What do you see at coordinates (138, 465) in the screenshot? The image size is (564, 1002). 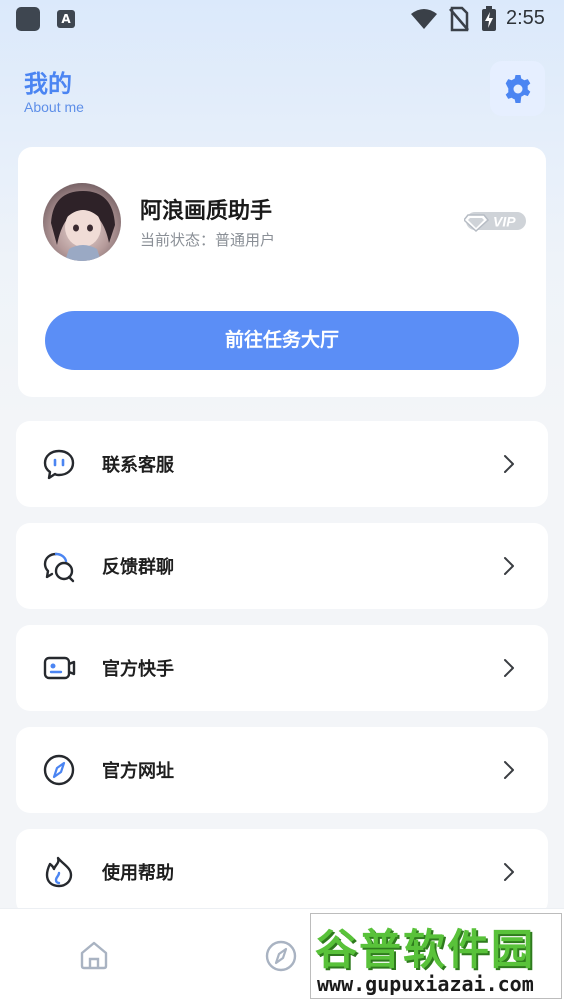 I see `menu-label: 联系客服` at bounding box center [138, 465].